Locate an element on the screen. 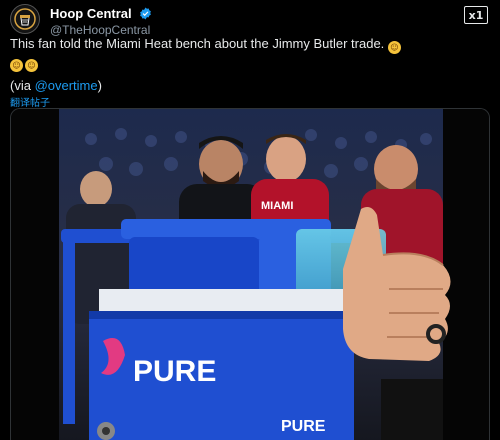  grok-icon: x1 is located at coordinates (476, 15).